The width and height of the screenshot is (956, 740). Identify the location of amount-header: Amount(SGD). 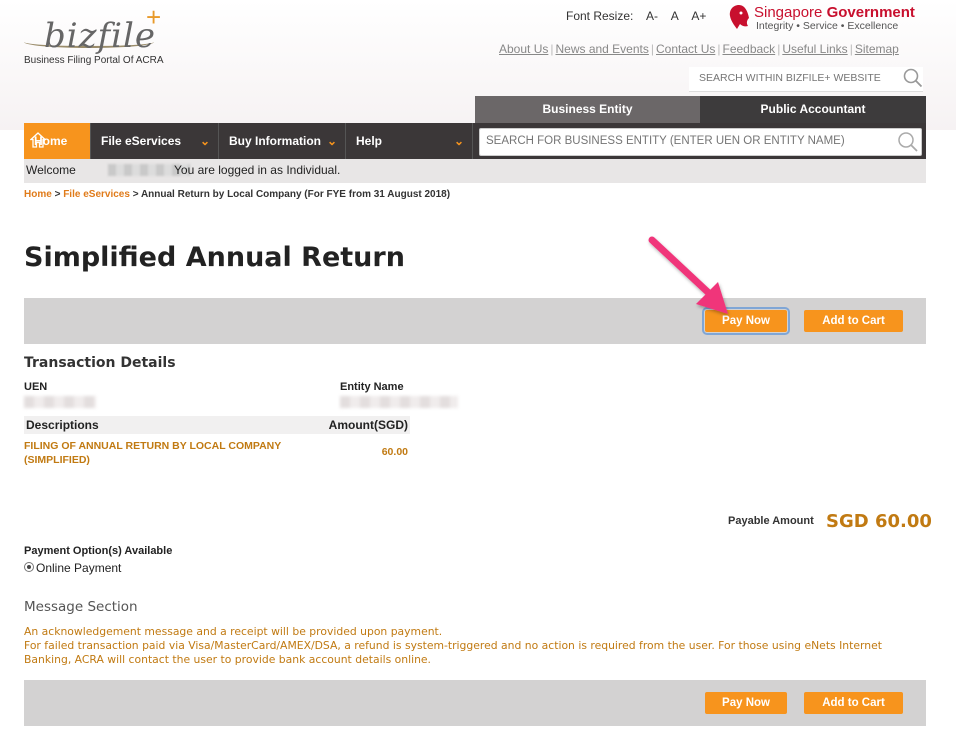
(368, 425).